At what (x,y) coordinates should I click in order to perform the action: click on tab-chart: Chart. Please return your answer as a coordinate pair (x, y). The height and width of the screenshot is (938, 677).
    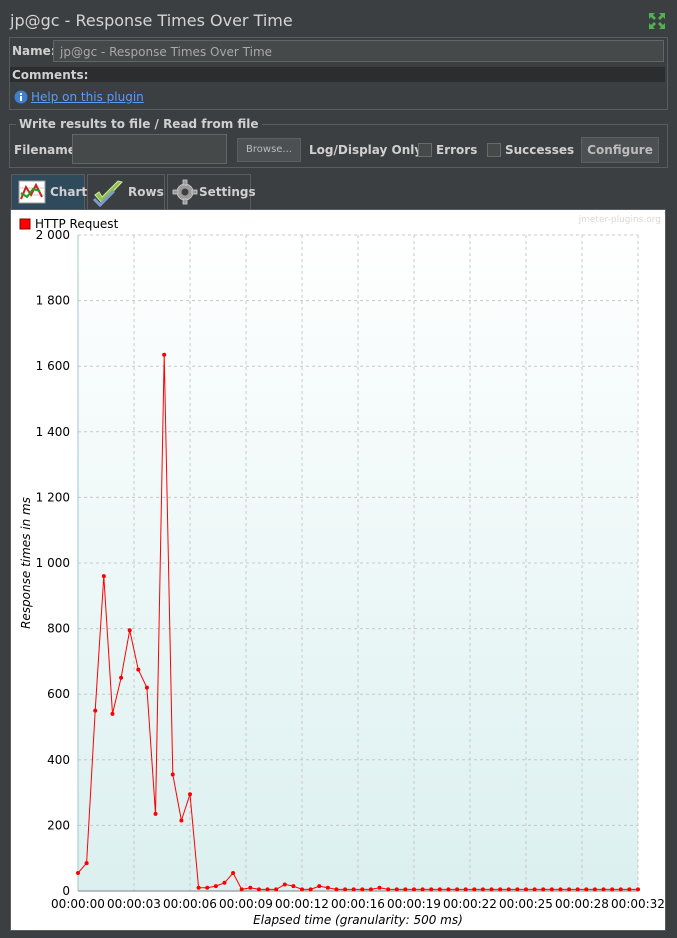
    Looking at the image, I should click on (49, 191).